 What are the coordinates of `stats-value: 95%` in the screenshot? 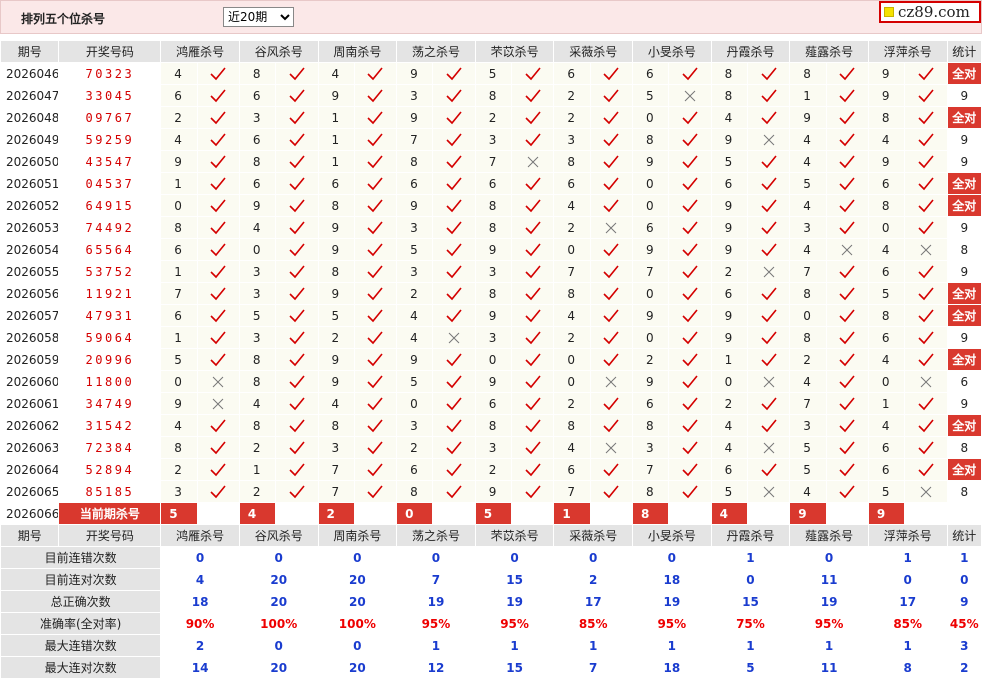 It's located at (514, 623).